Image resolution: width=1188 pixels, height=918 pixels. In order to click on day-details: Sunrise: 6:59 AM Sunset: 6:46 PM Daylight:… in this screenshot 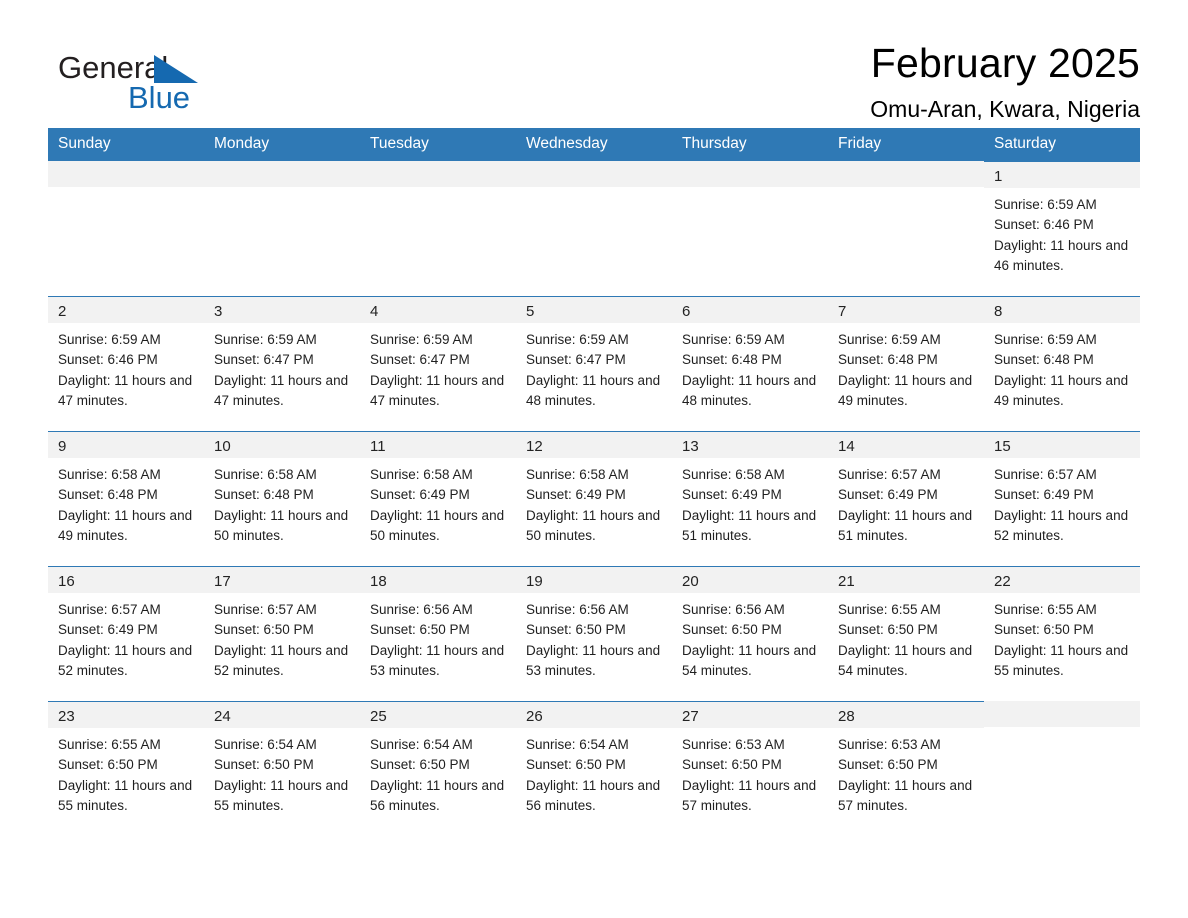, I will do `click(126, 367)`.